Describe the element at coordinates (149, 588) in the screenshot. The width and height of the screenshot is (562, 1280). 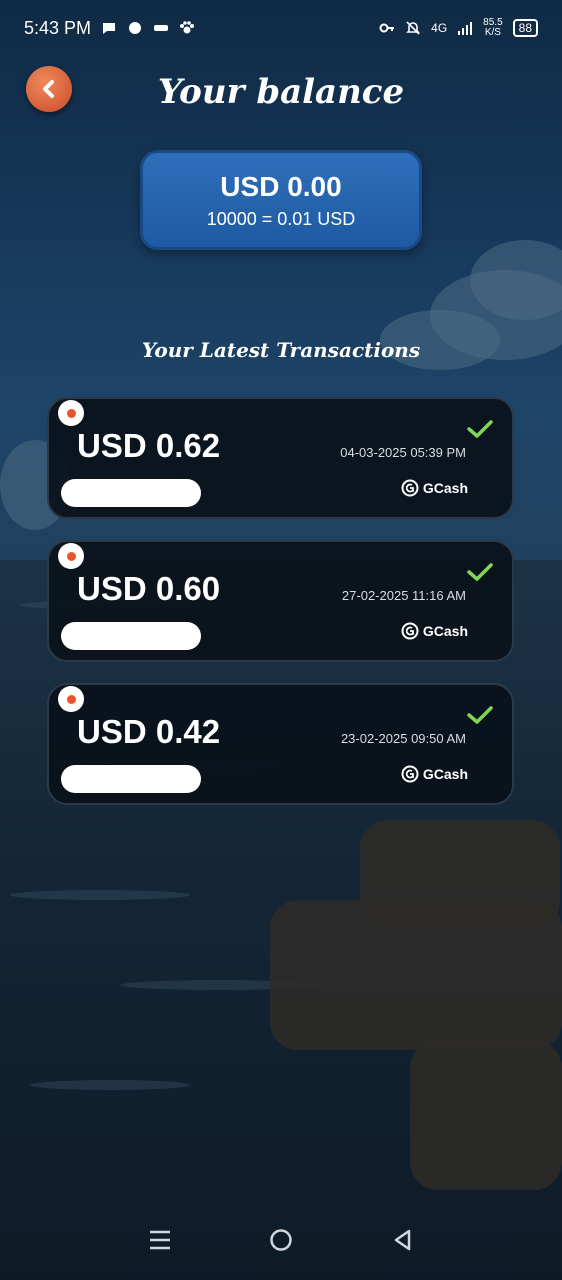
I see `transaction-amount: USD 0.60` at that location.